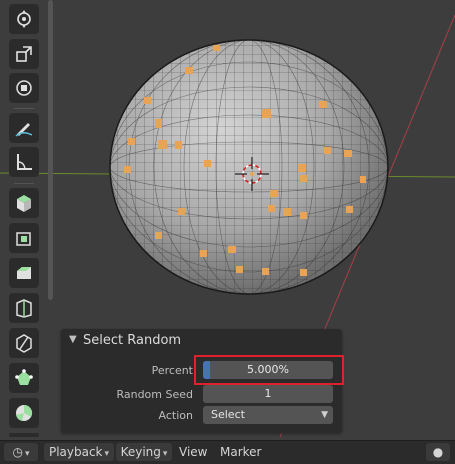 This screenshot has width=455, height=464. I want to click on record-icon: ●, so click(438, 452).